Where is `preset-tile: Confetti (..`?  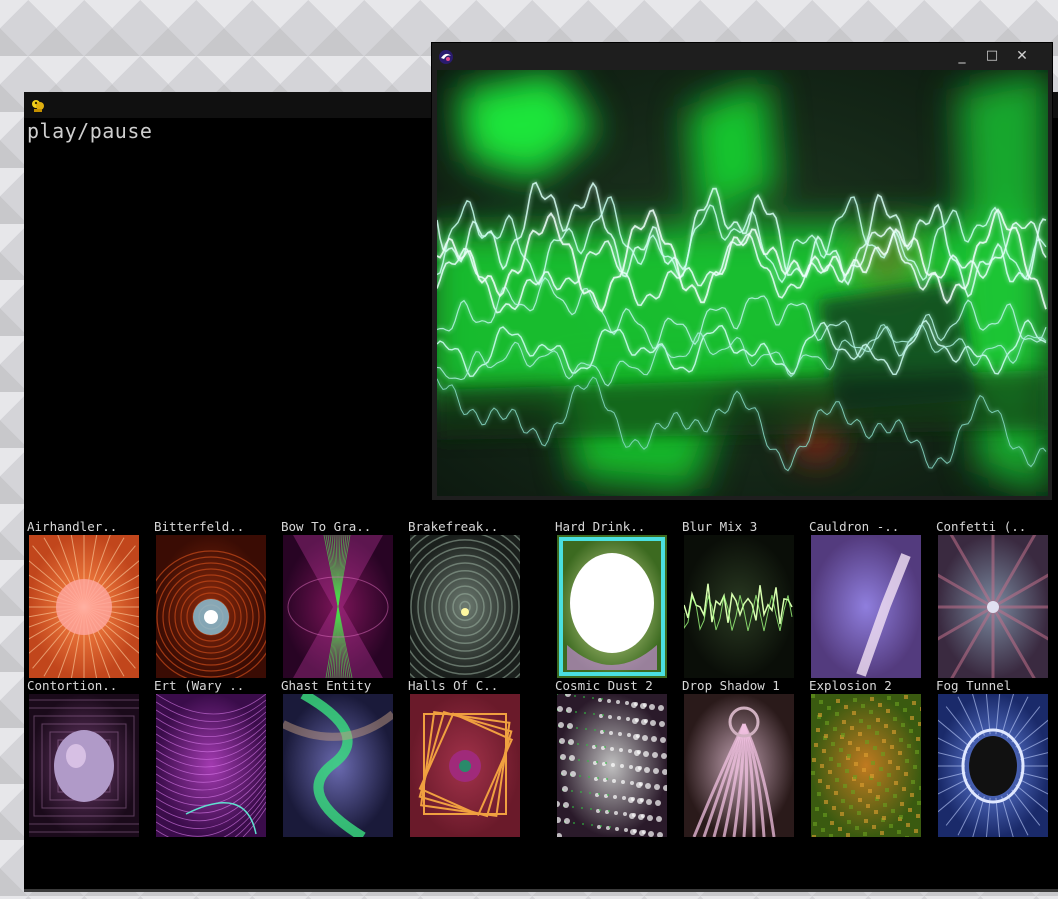
preset-tile: Confetti (.. is located at coordinates (992, 598).